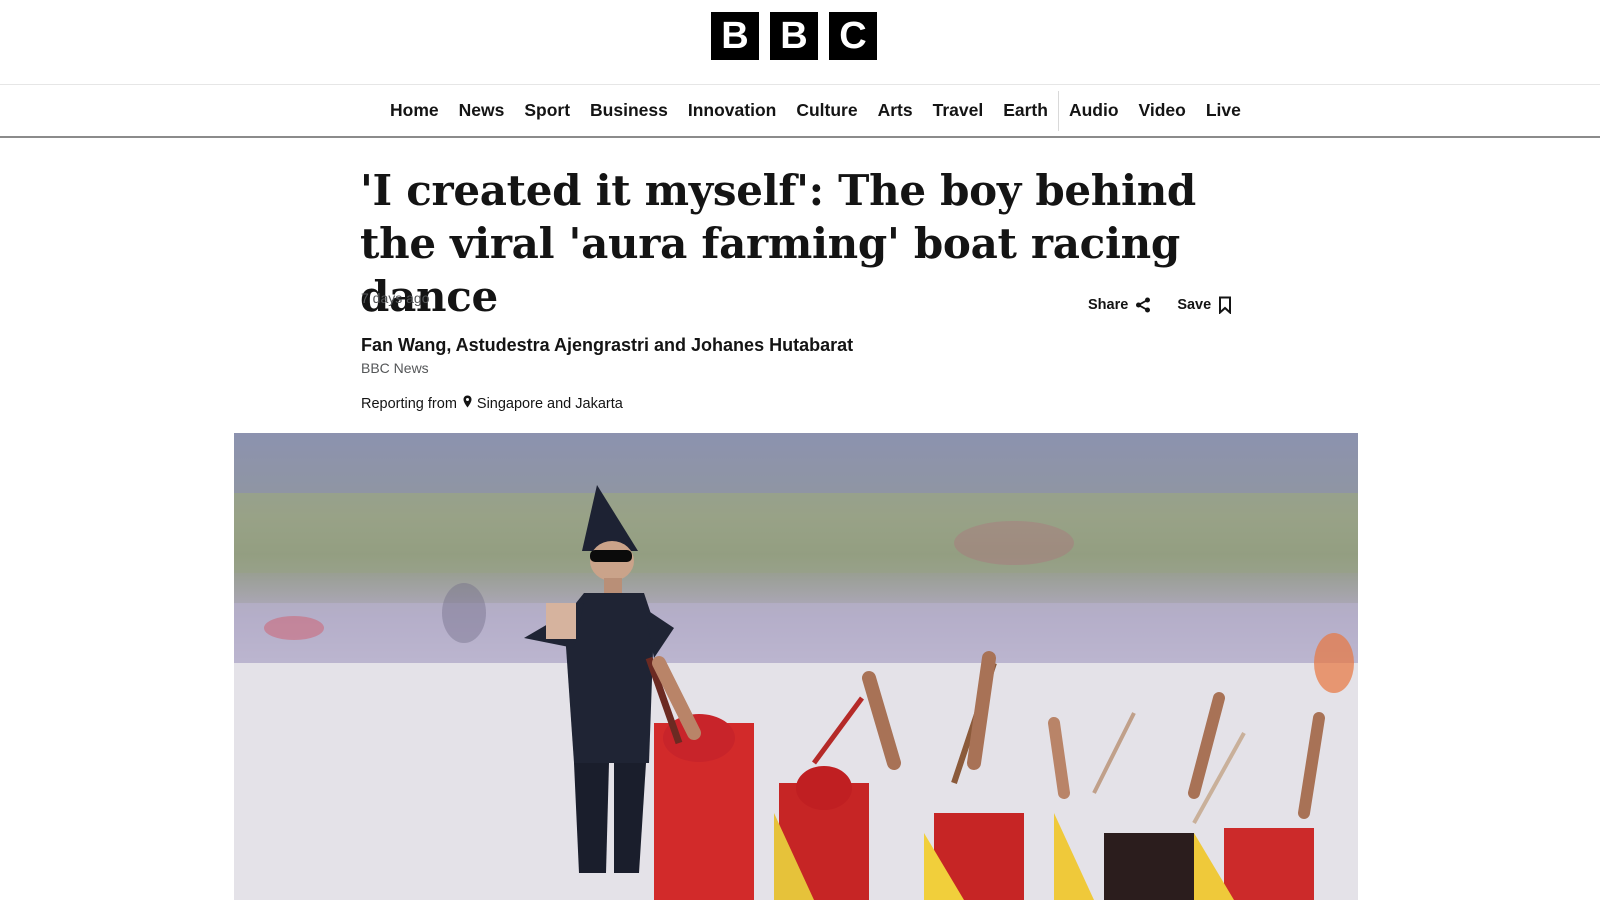  I want to click on nav-item-home: Home, so click(414, 110).